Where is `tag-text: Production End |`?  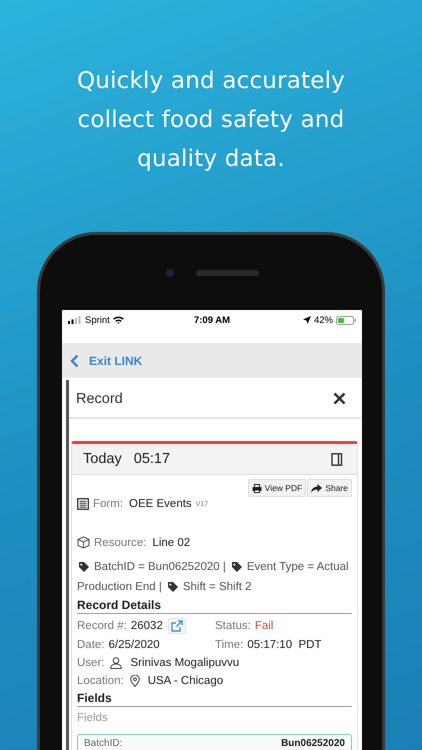
tag-text: Production End | is located at coordinates (119, 587).